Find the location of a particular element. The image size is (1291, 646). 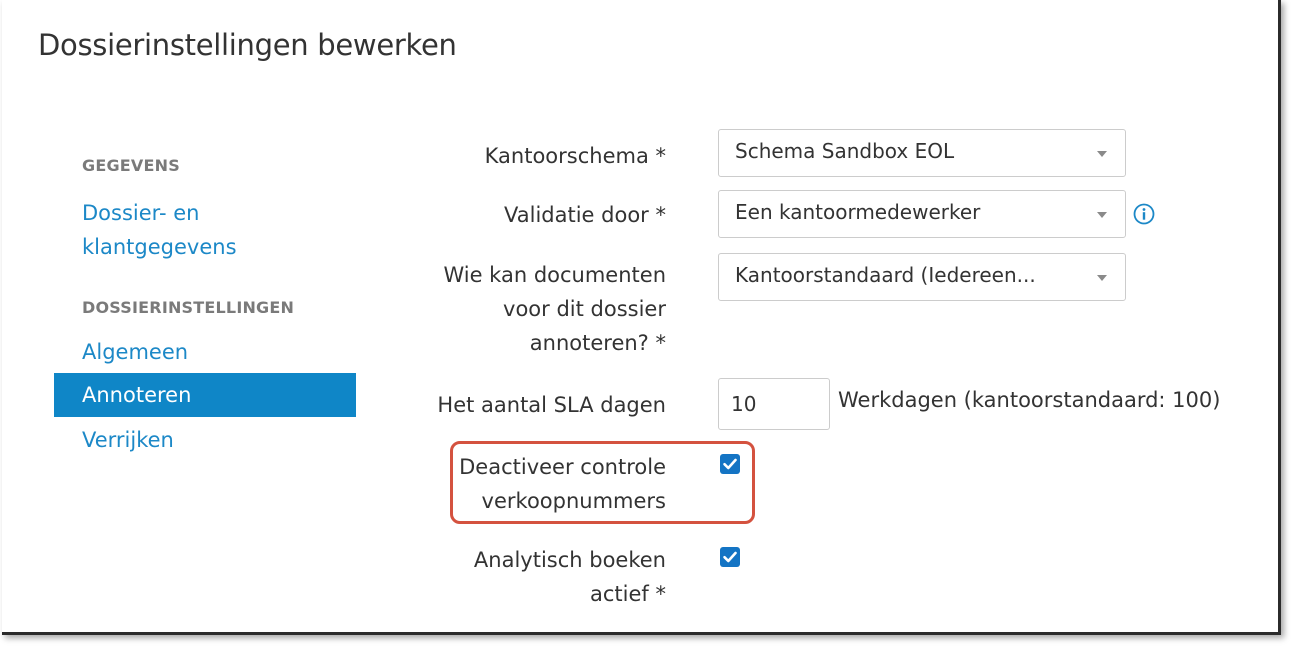

analytisch-checkbox is located at coordinates (730, 557).